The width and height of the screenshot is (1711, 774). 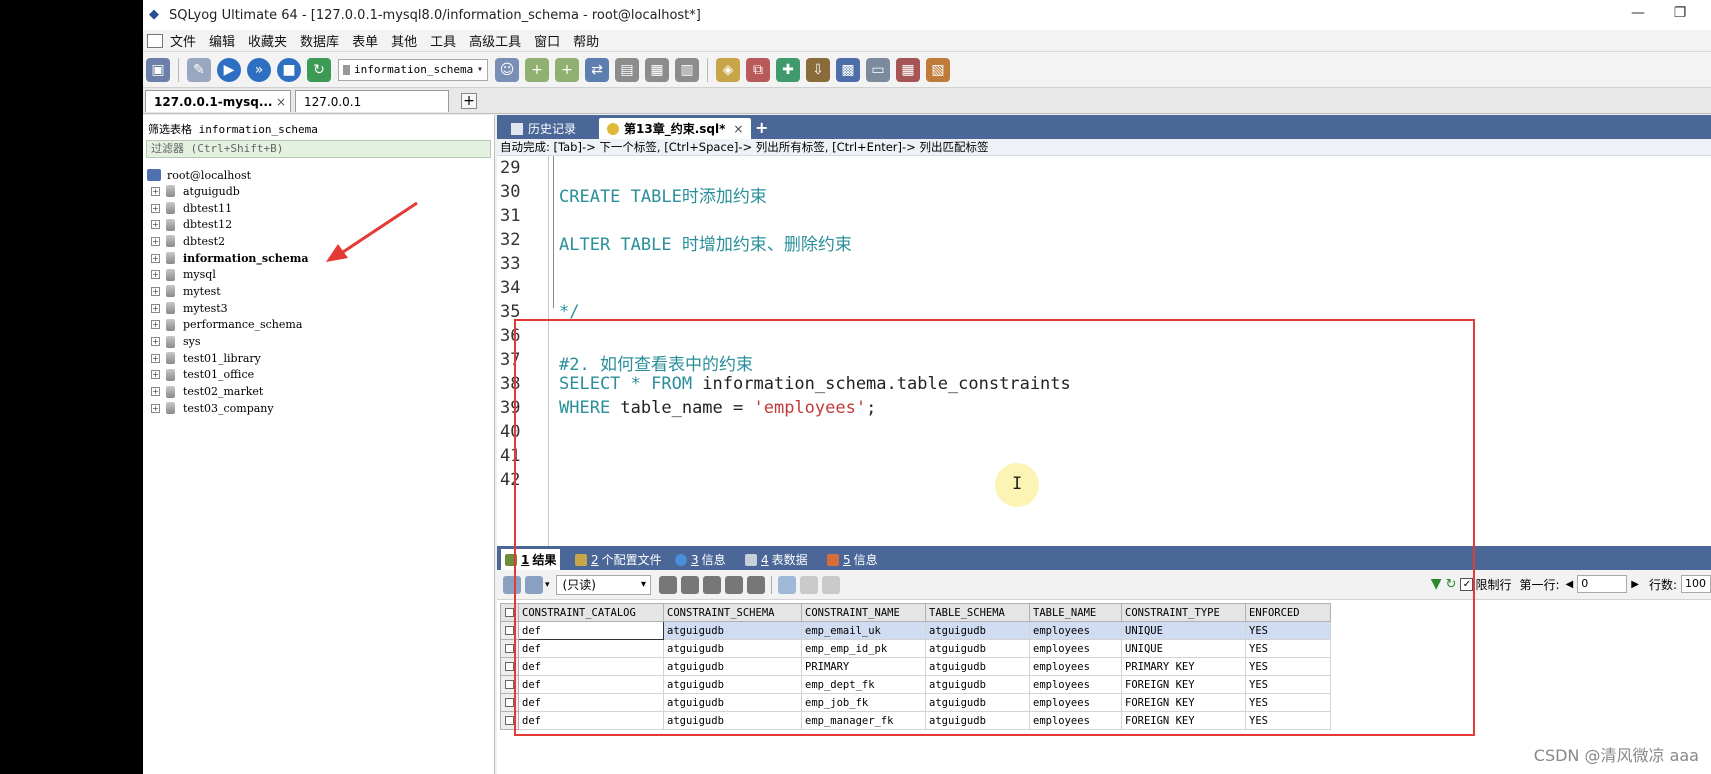 What do you see at coordinates (586, 40) in the screenshot?
I see `menu-help: 帮助` at bounding box center [586, 40].